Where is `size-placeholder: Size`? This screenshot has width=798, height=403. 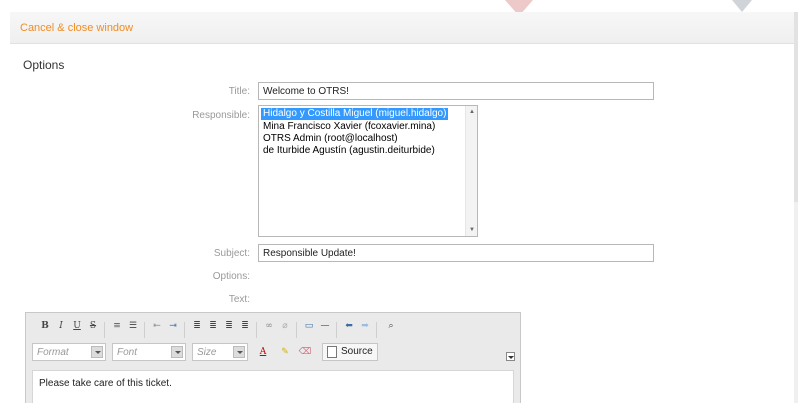 size-placeholder: Size is located at coordinates (207, 352).